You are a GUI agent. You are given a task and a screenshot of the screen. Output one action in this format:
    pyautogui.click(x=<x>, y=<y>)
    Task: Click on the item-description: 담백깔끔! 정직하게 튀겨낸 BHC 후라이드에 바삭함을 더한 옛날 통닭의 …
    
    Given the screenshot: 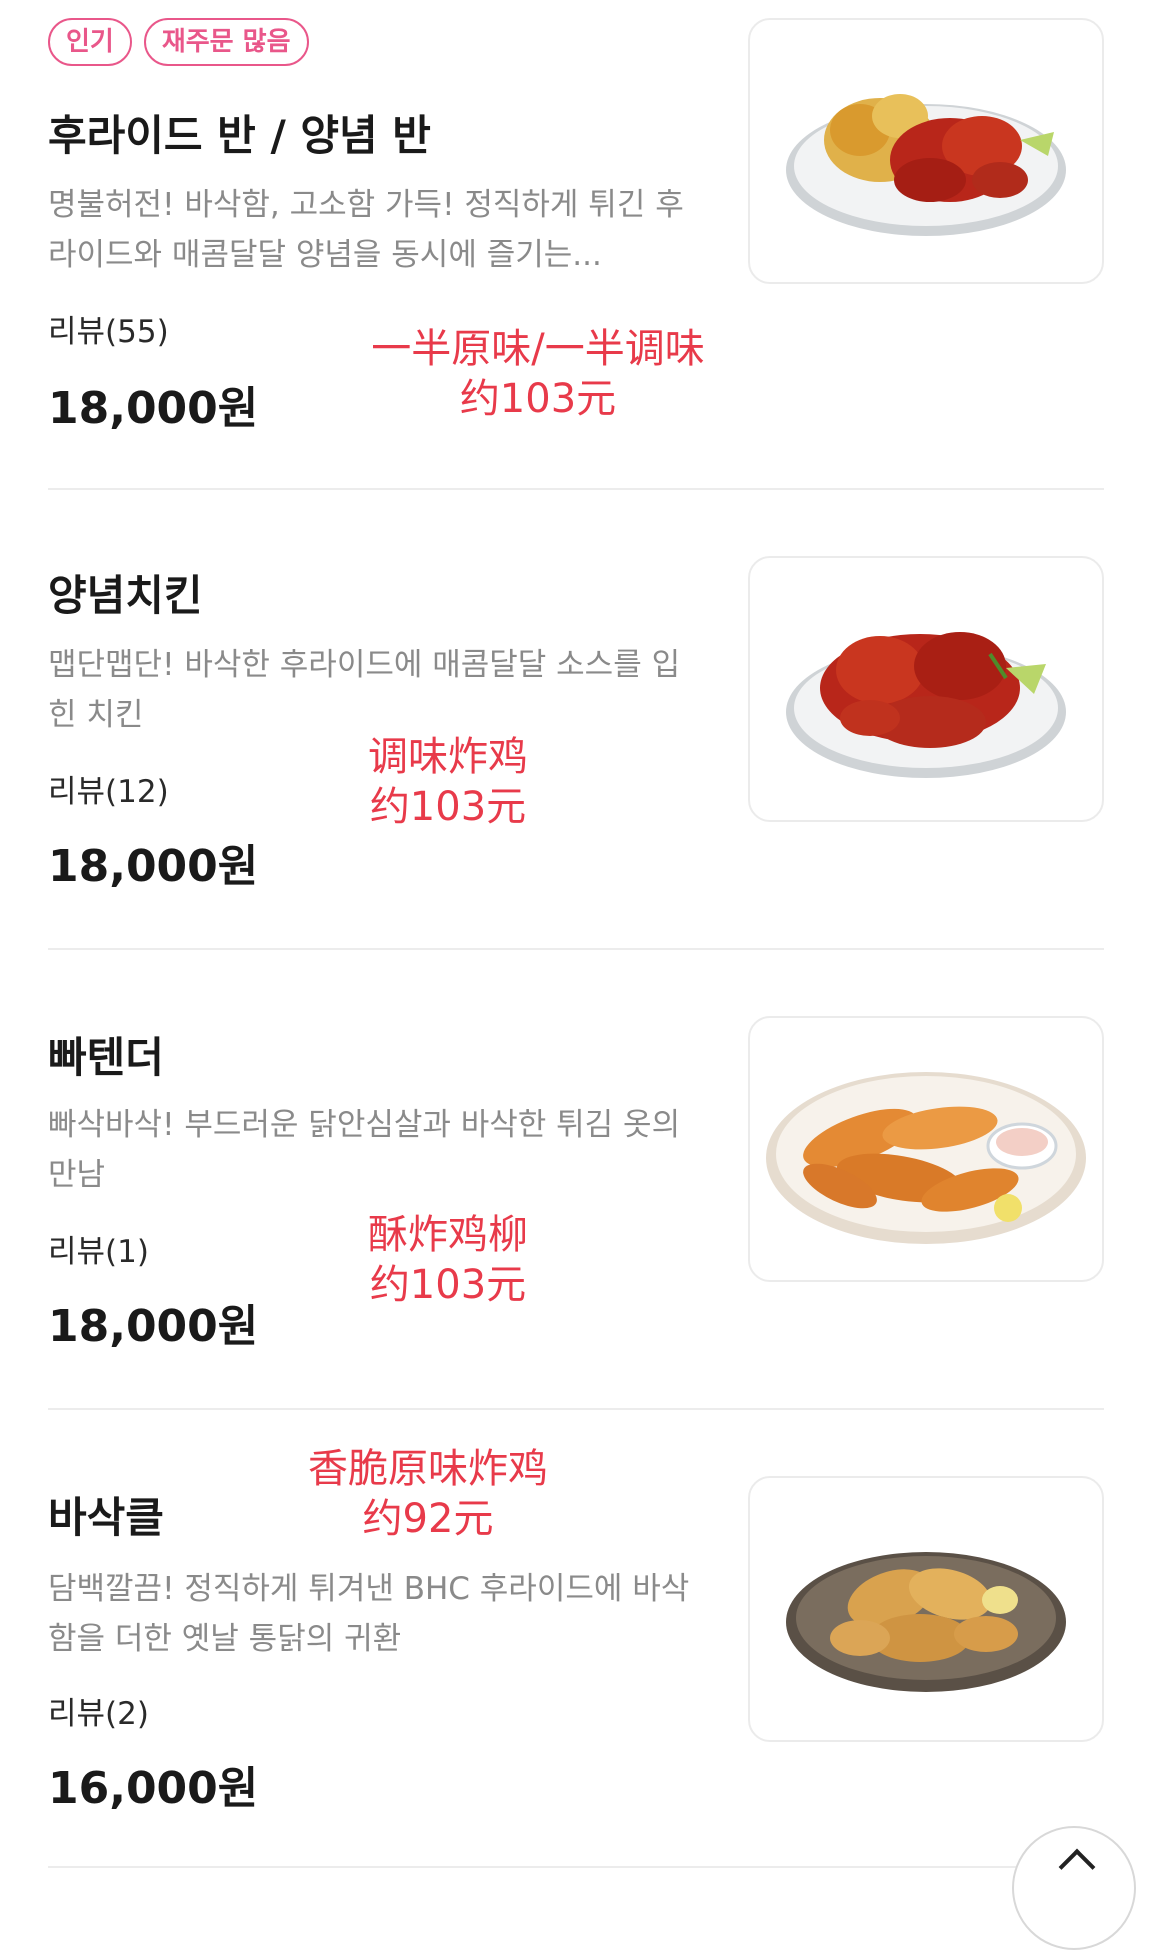 What is the action you would take?
    pyautogui.click(x=369, y=1614)
    